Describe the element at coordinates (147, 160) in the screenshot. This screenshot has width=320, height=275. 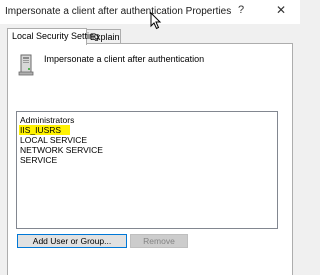
I see `list-item: SERVICE` at that location.